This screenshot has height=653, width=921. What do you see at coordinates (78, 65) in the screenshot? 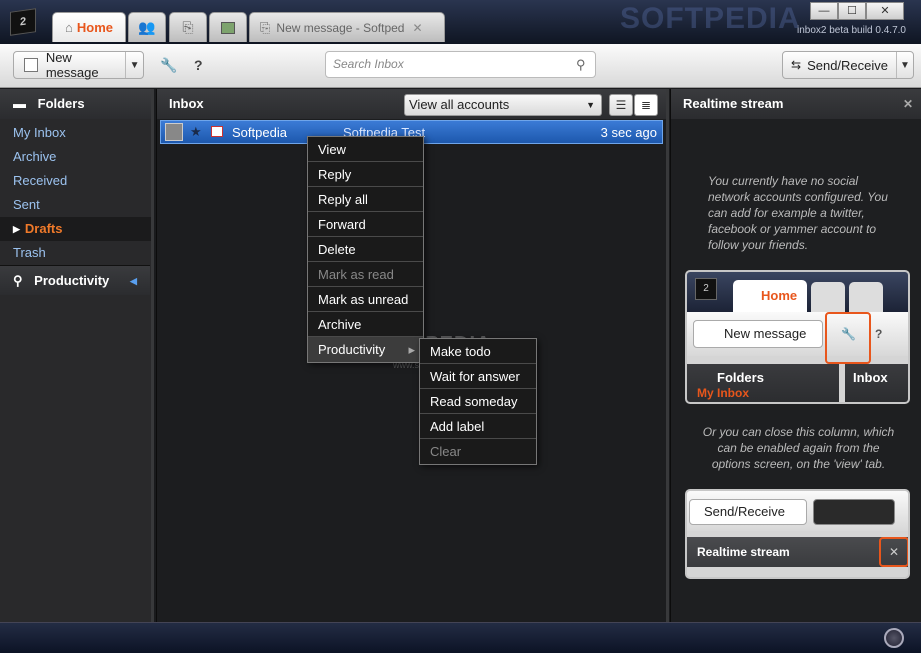
I see `new-message-button: New message ▼` at bounding box center [78, 65].